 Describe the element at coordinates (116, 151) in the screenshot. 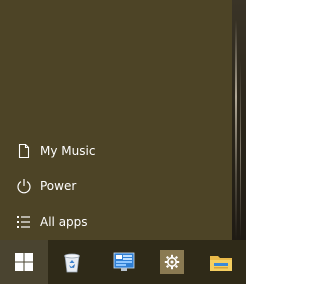

I see `start-menu-item-my-music: My Music` at that location.